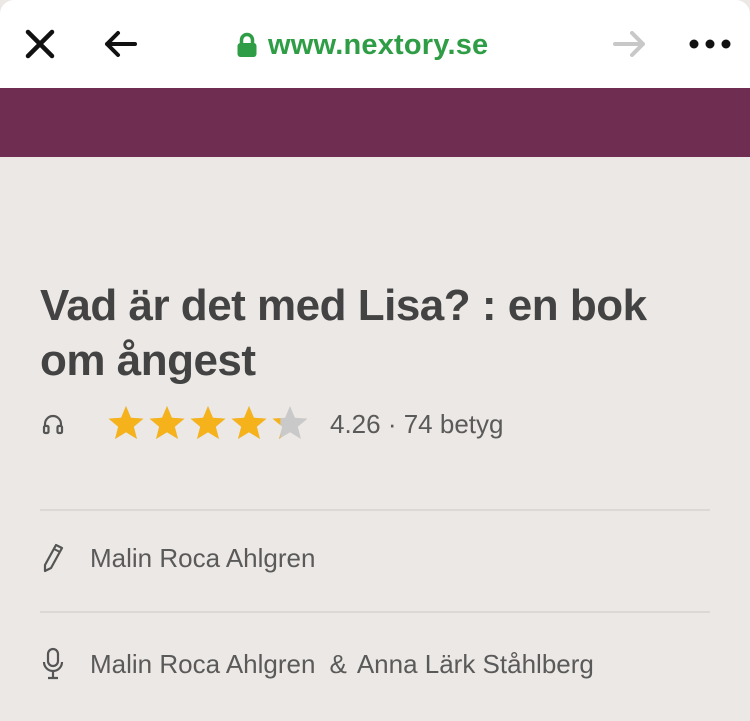 The image size is (750, 721). I want to click on pen-icon, so click(53, 558).